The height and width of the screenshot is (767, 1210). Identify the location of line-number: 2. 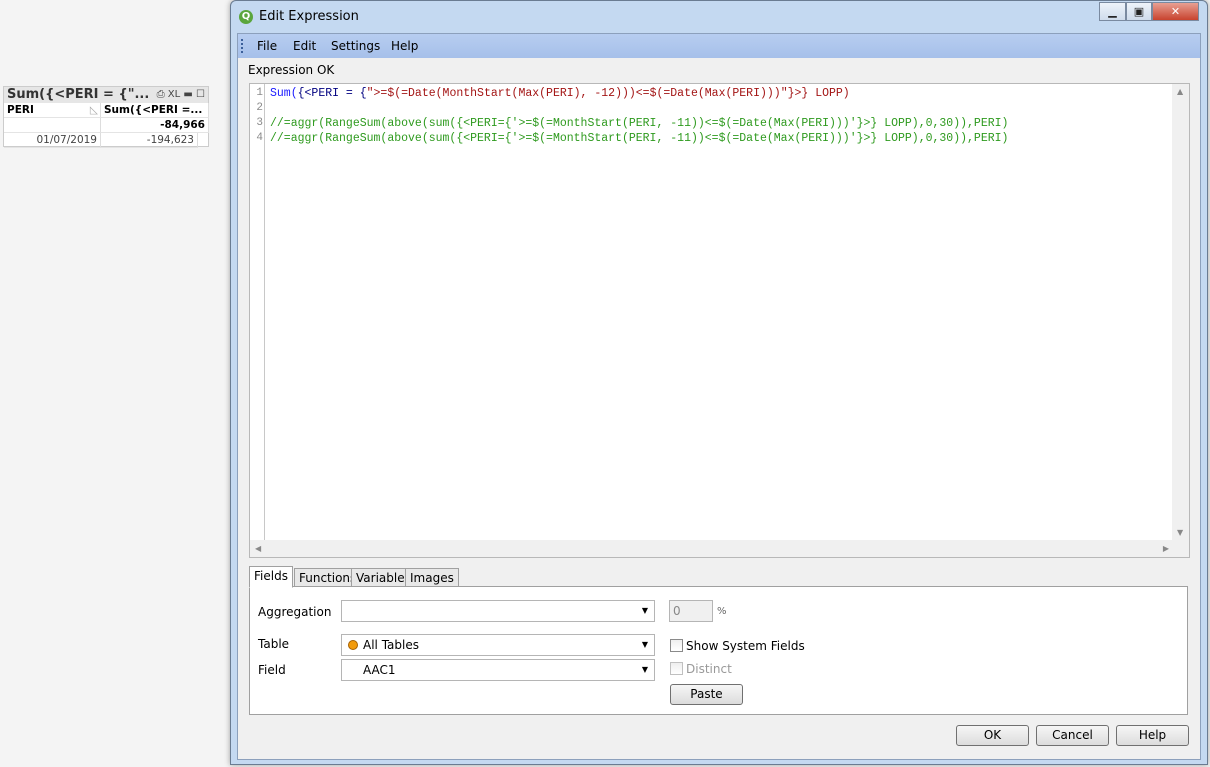
(259, 108).